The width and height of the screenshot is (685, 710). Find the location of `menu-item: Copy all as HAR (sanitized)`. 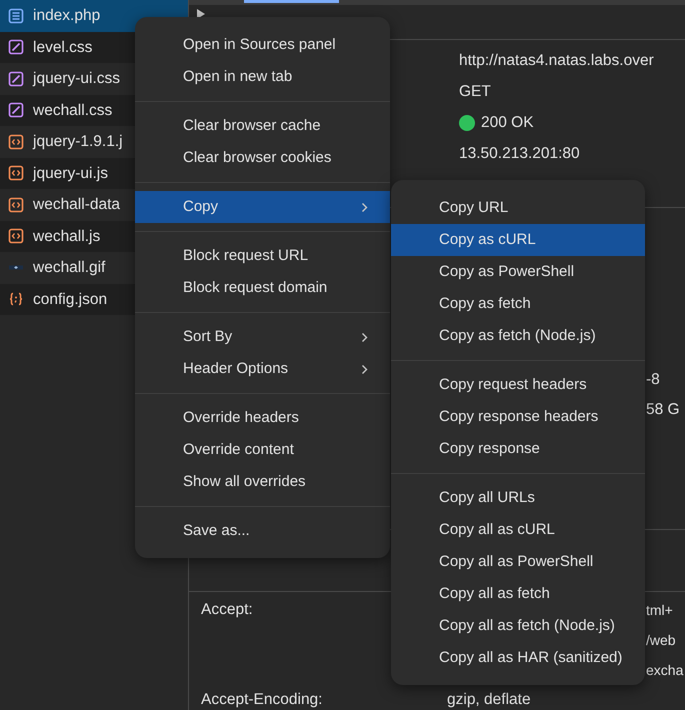

menu-item: Copy all as HAR (sanitized) is located at coordinates (518, 658).